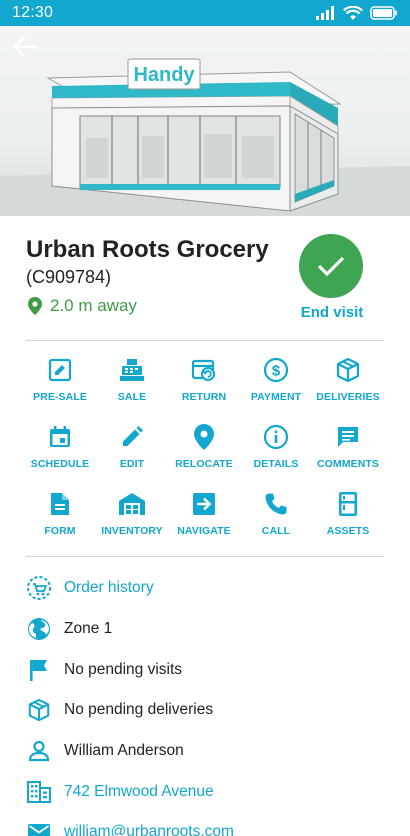 The width and height of the screenshot is (410, 836). I want to click on action-details: DETAILS, so click(276, 456).